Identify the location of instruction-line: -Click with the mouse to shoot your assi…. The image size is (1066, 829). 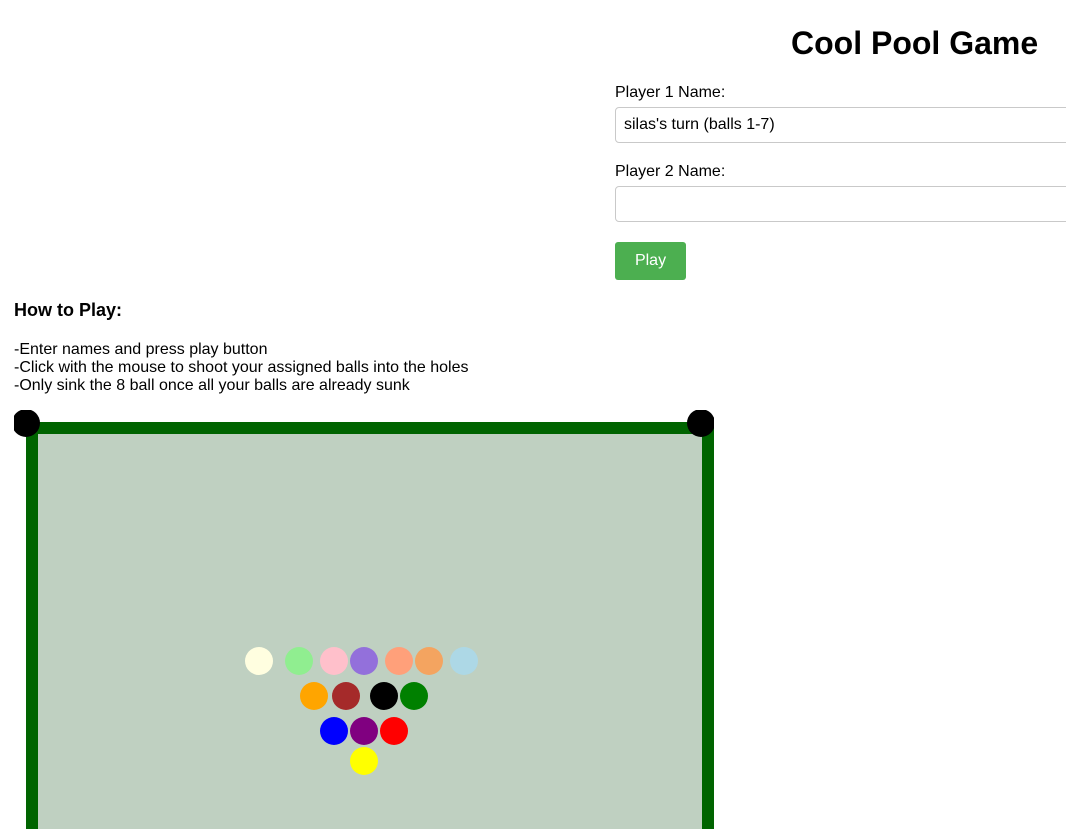
(241, 367).